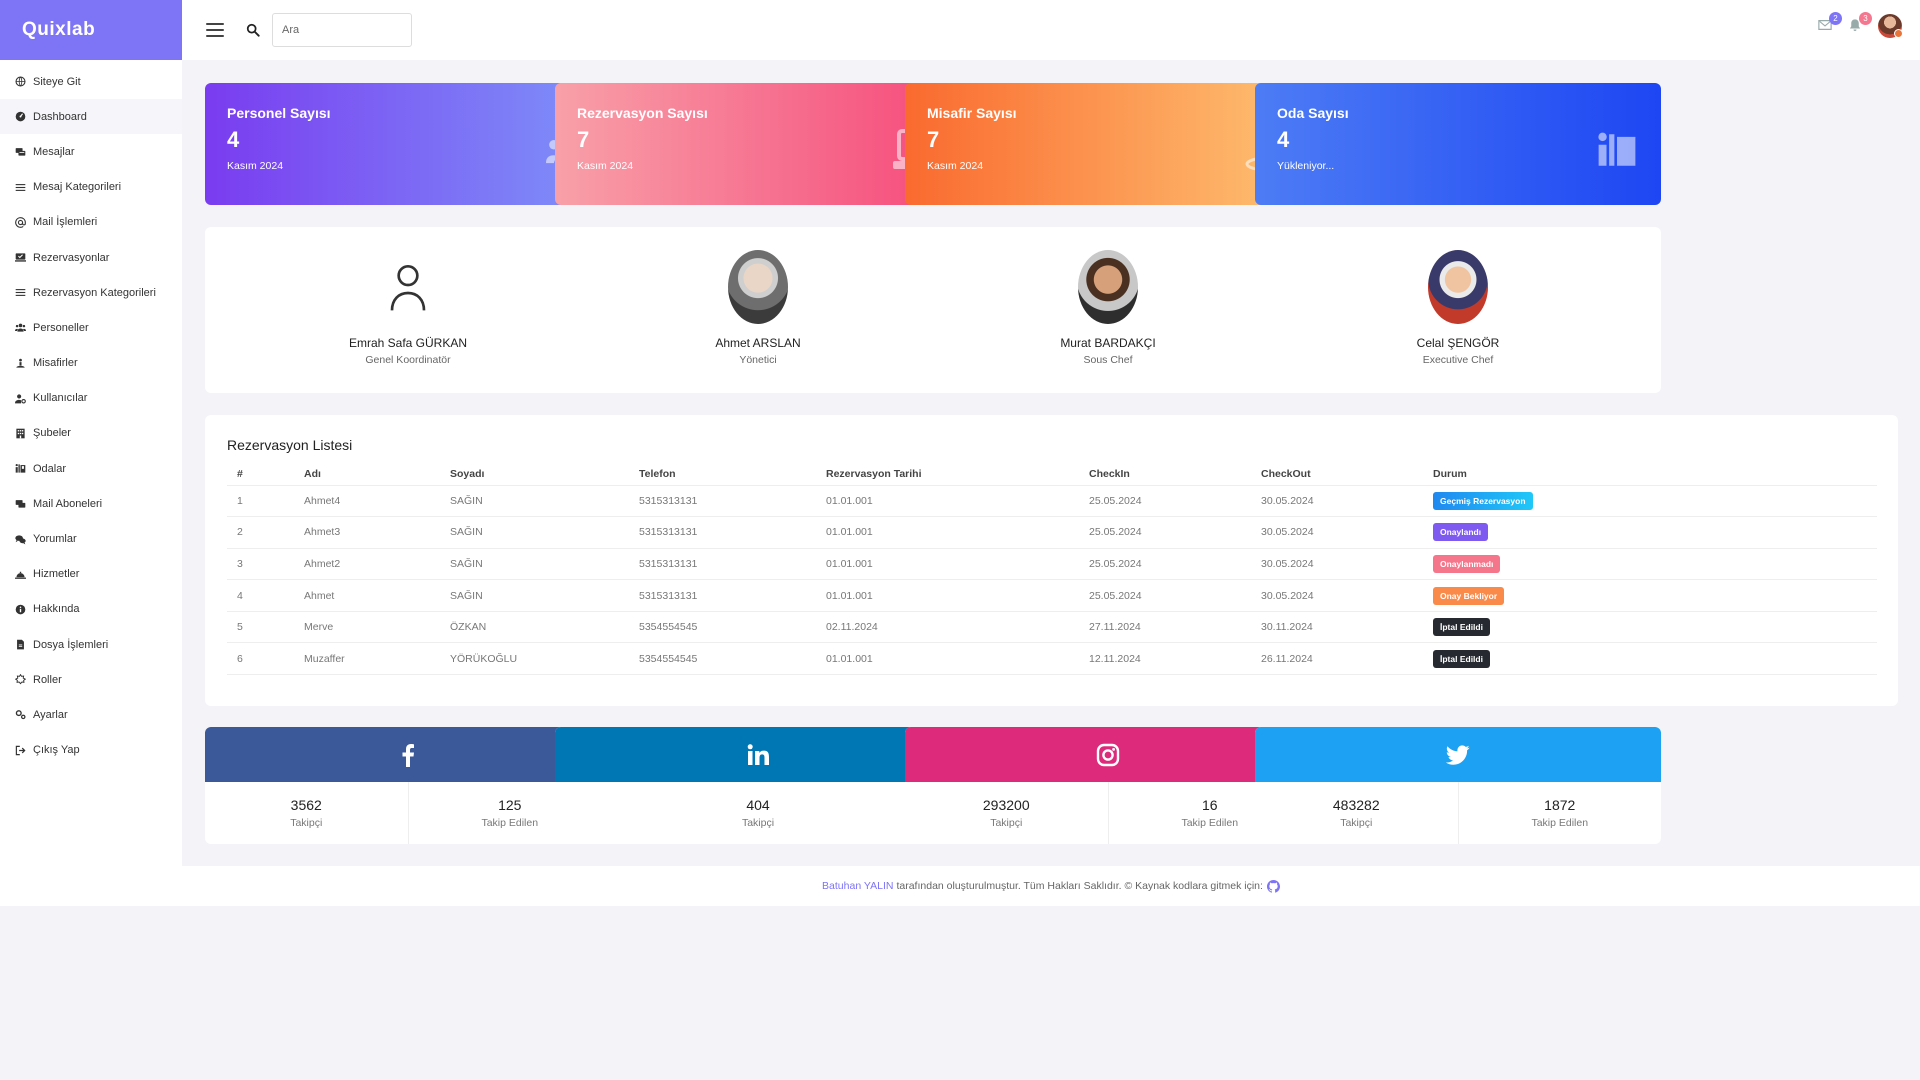 The width and height of the screenshot is (1920, 1080). Describe the element at coordinates (56, 609) in the screenshot. I see `sidebar-item-label: Hakkında` at that location.